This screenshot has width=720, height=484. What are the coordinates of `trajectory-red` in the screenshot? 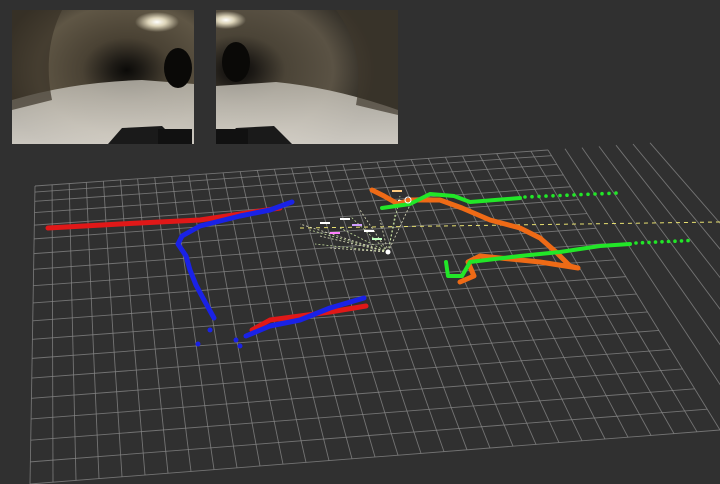 It's located at (164, 218).